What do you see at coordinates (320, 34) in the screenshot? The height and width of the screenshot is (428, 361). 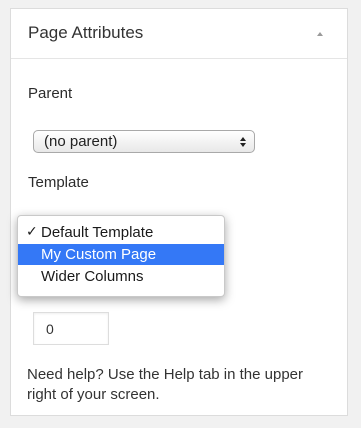 I see `caret-up-icon` at bounding box center [320, 34].